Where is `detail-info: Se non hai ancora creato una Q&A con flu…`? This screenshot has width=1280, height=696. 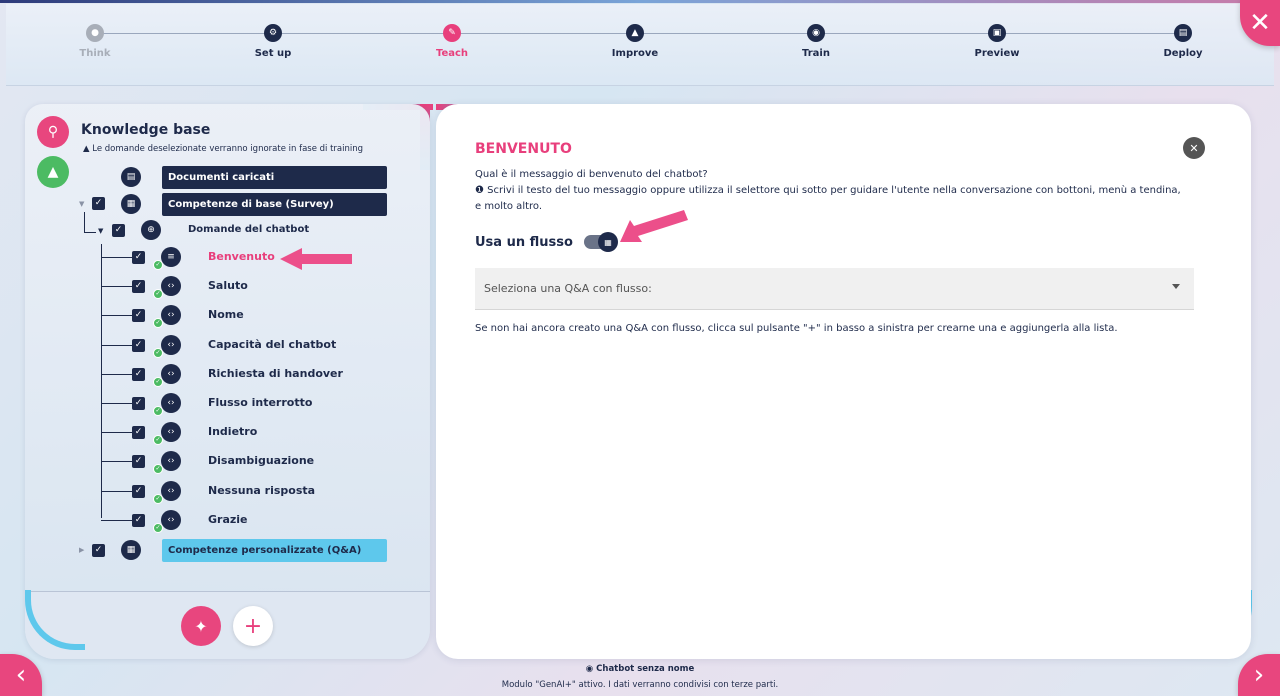 detail-info: Se non hai ancora creato una Q&A con flu… is located at coordinates (796, 328).